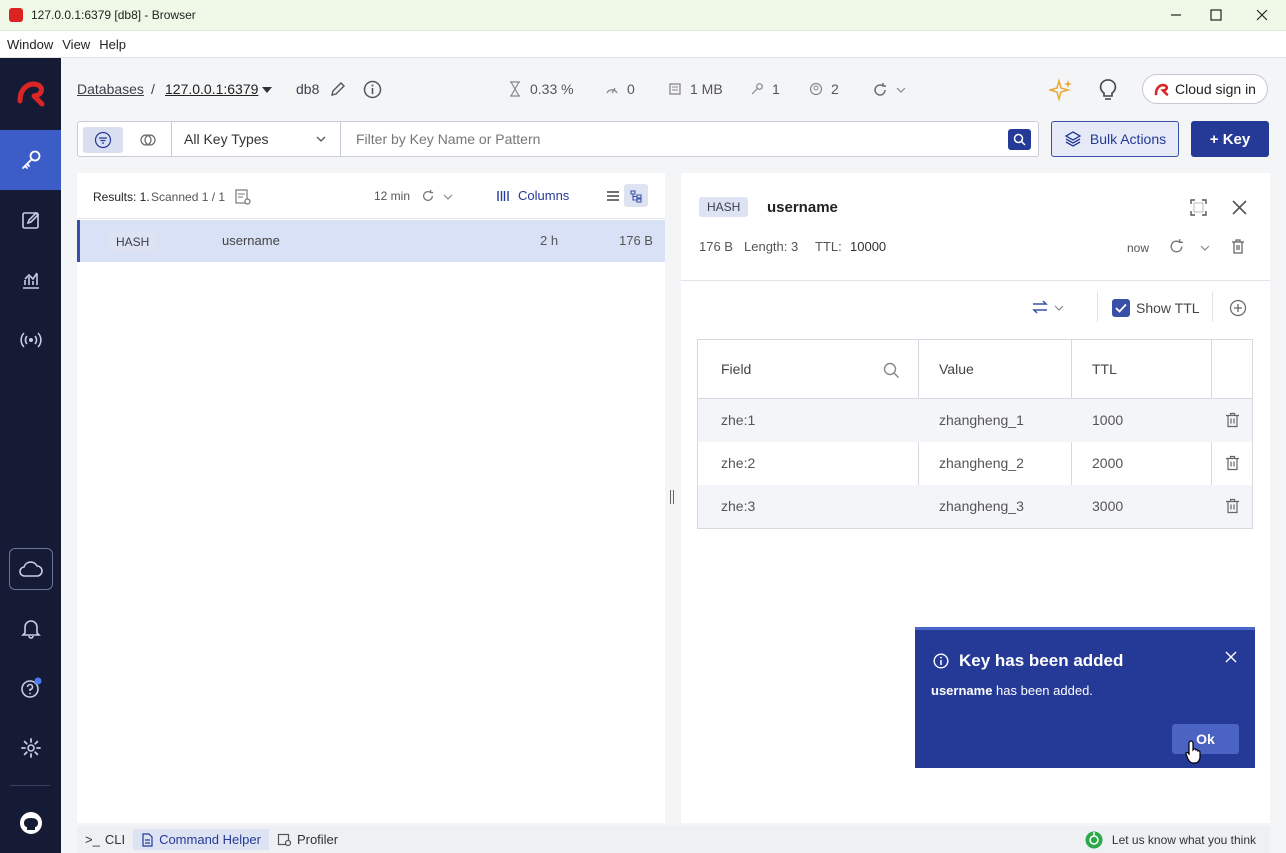  I want to click on sidebar-item-analysis, so click(30, 280).